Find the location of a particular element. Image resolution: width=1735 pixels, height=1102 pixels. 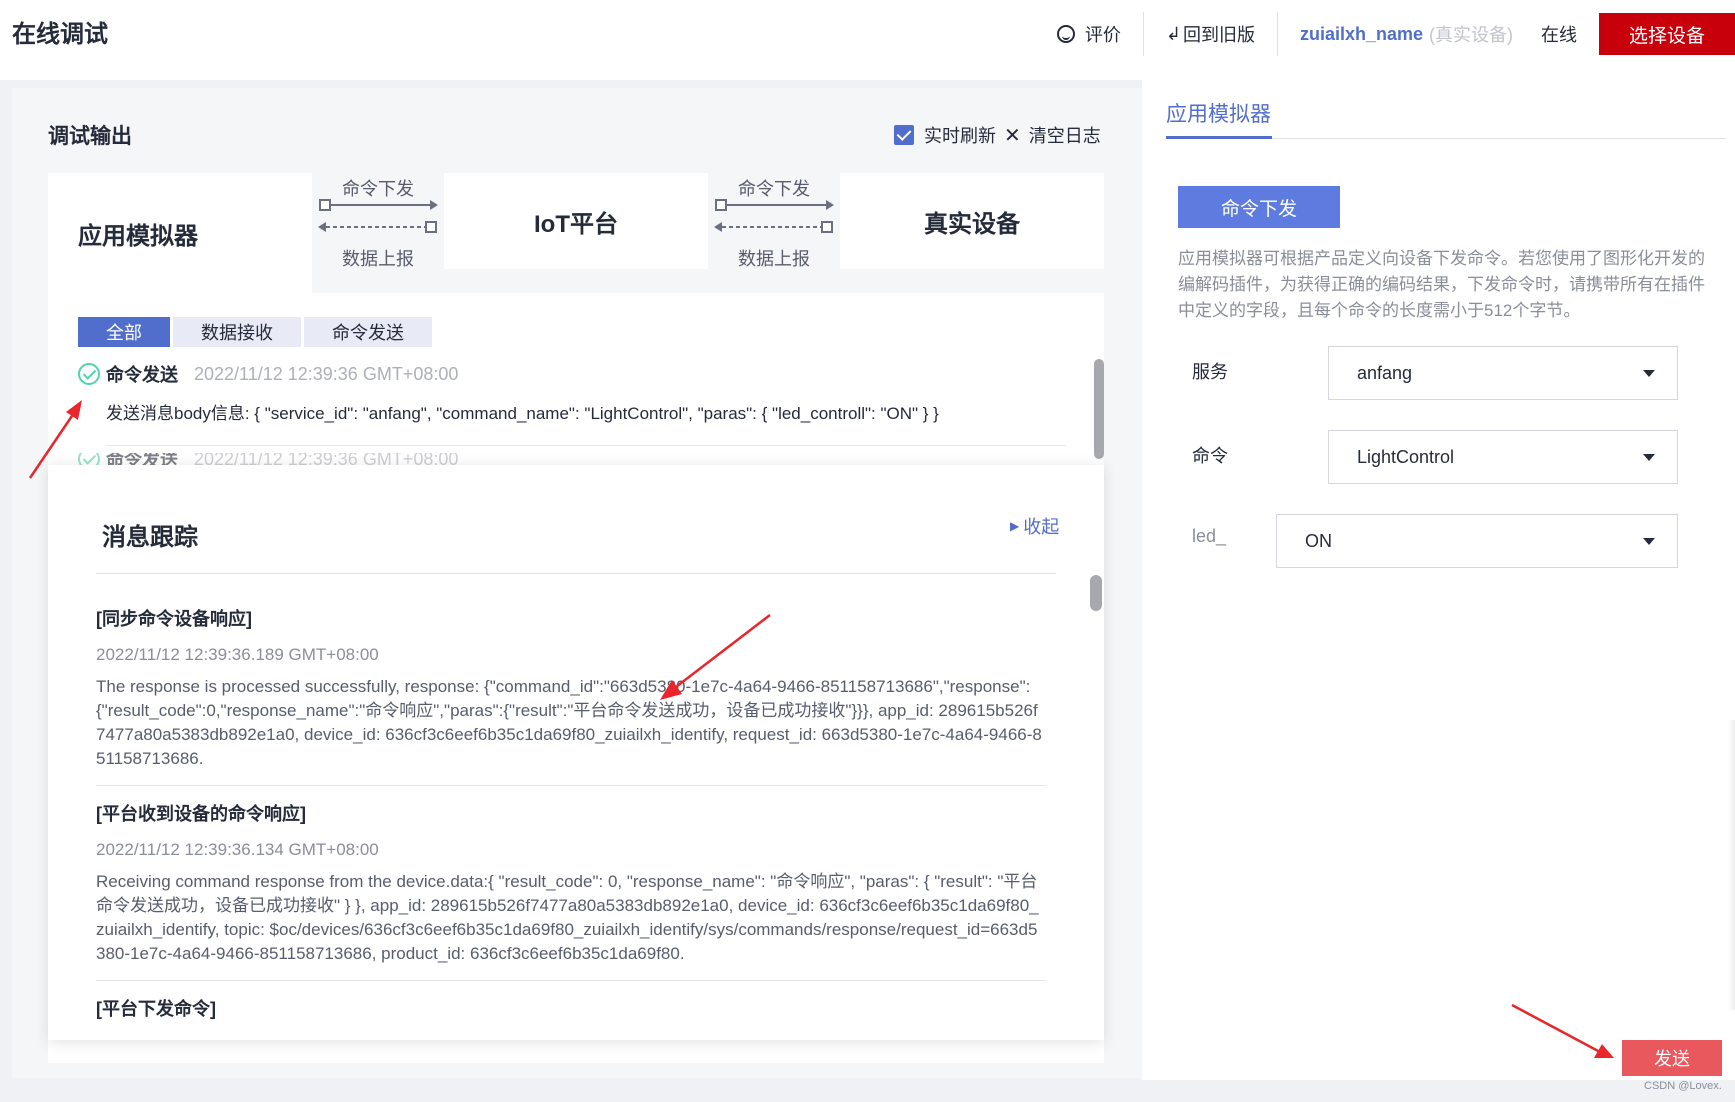

command-send-tab-button: 命令下发 is located at coordinates (1259, 207).